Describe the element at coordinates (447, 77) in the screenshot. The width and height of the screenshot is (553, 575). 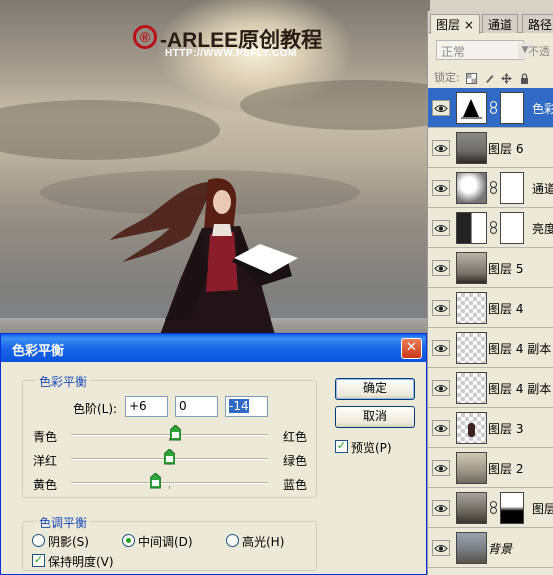
I see `lock-label: 锁定:` at that location.